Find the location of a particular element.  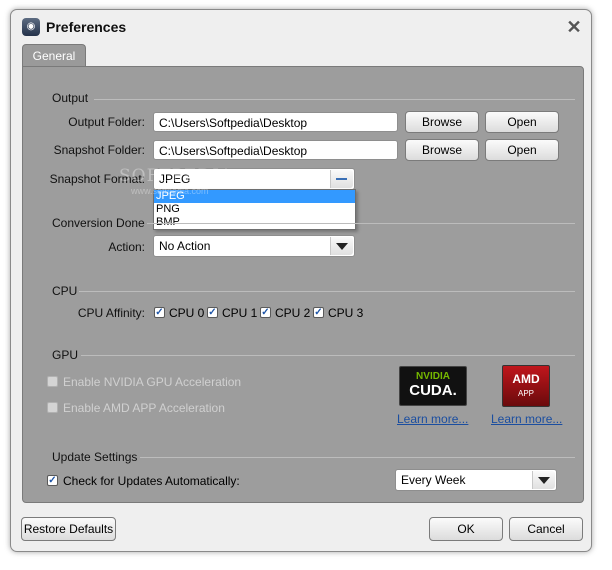

cpu1-checkbox: ✓ is located at coordinates (212, 312).